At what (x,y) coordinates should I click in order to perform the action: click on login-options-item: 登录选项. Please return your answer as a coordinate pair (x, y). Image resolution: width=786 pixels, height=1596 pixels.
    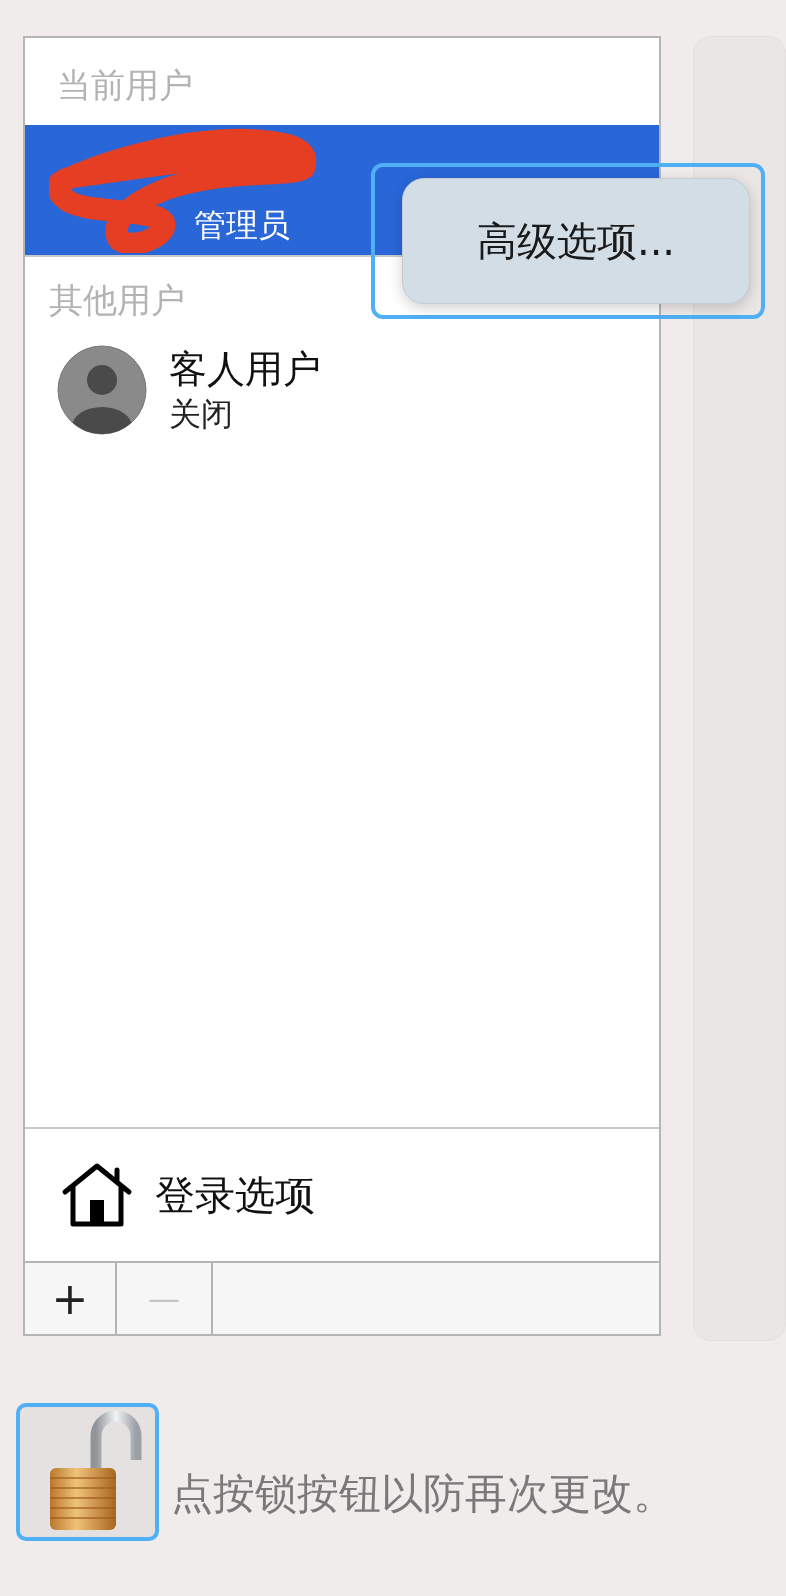
    Looking at the image, I should click on (342, 1195).